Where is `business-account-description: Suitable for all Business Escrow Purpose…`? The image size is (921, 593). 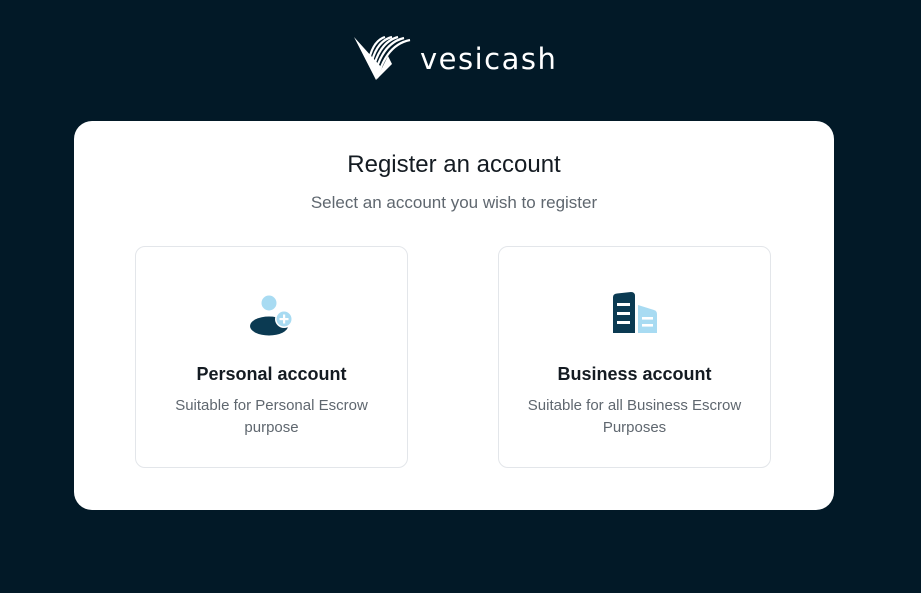 business-account-description: Suitable for all Business Escrow Purpose… is located at coordinates (634, 416).